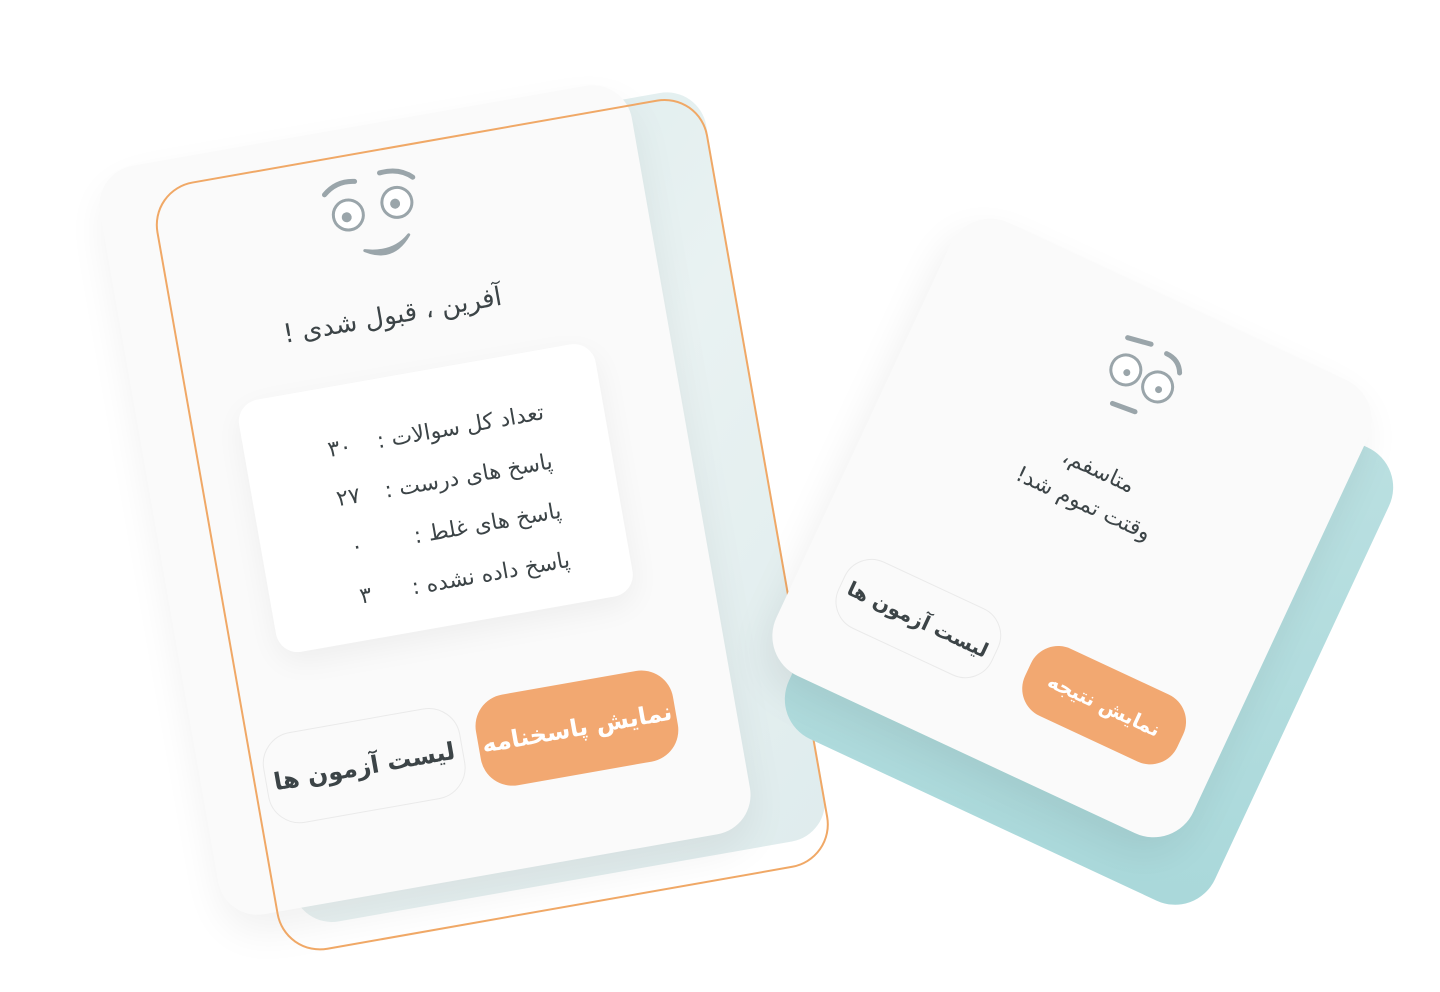 Image resolution: width=1440 pixels, height=992 pixels. Describe the element at coordinates (1104, 705) in the screenshot. I see `show-result-button: نمایش نتیجه` at that location.